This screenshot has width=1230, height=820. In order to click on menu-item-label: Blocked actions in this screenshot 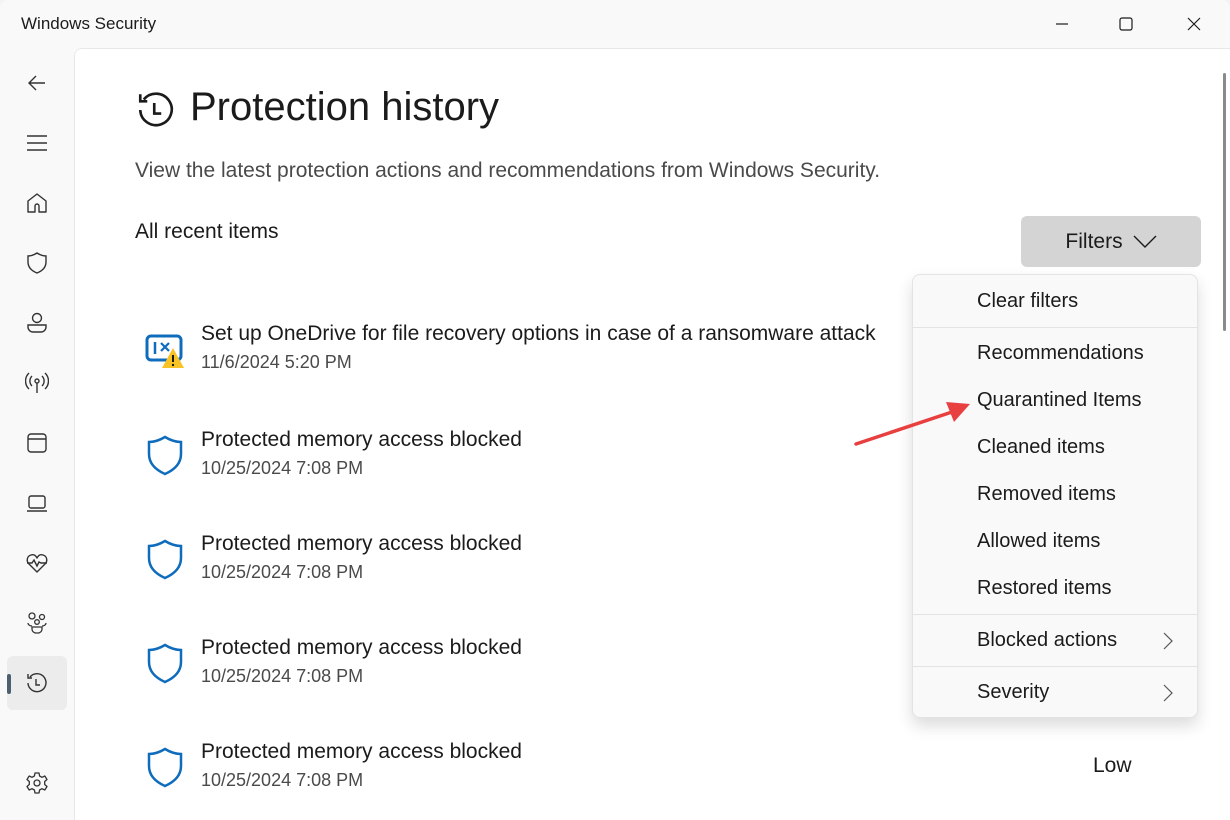, I will do `click(1047, 640)`.